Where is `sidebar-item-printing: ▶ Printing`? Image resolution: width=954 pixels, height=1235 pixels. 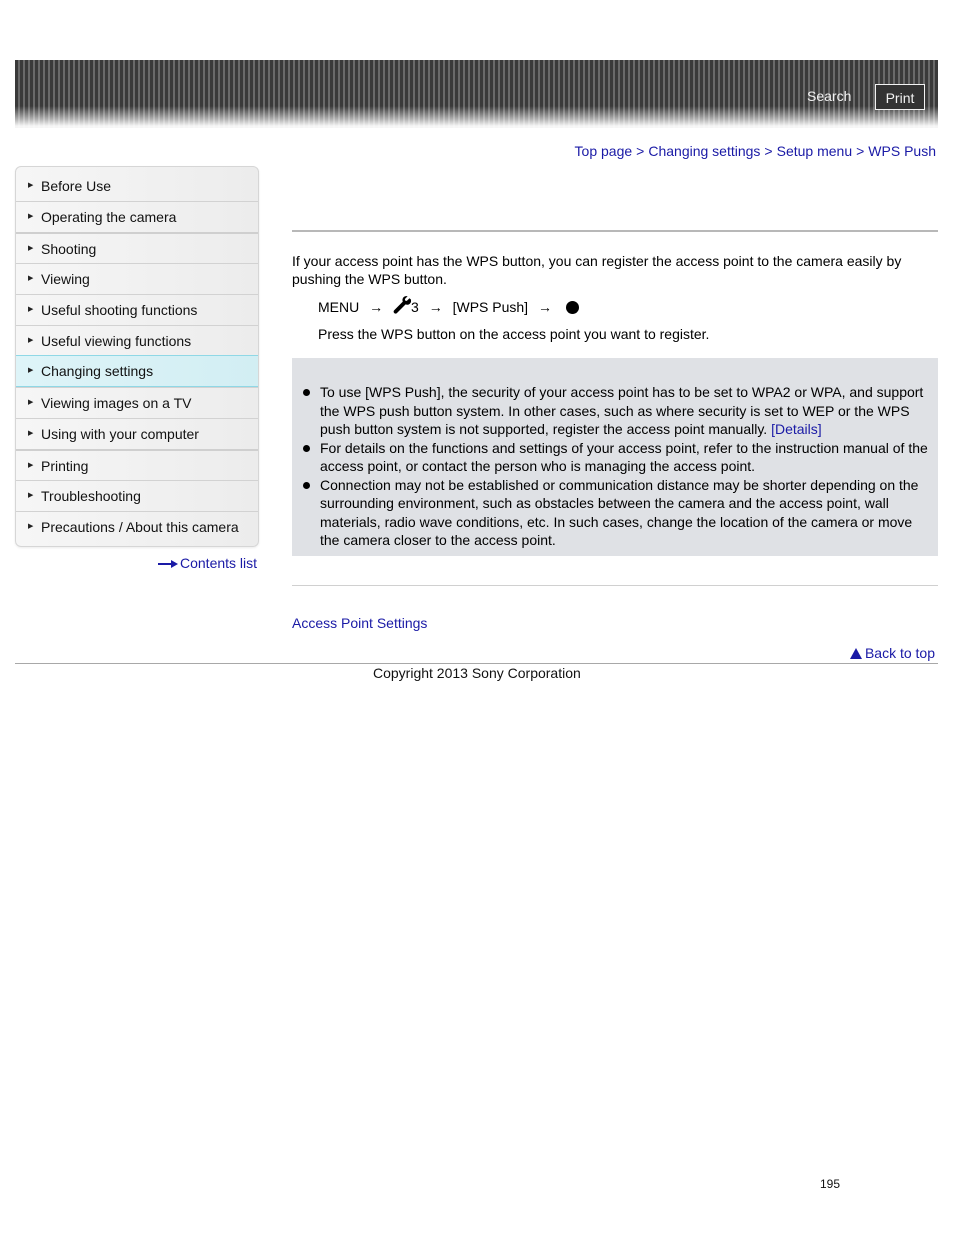 sidebar-item-printing: ▶ Printing is located at coordinates (137, 464).